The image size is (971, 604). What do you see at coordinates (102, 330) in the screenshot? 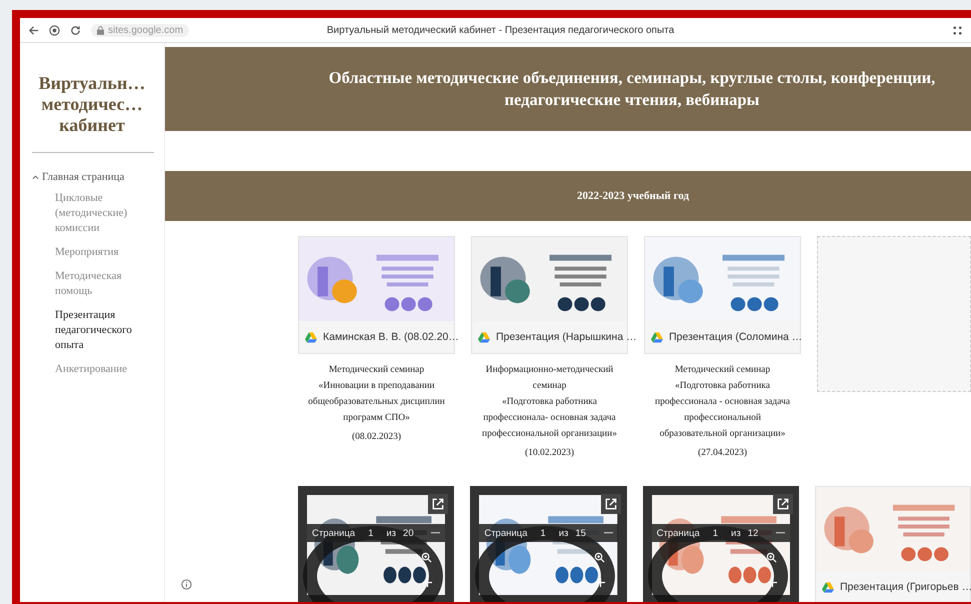
I see `nav-item: Презентация педагогического опыта` at bounding box center [102, 330].